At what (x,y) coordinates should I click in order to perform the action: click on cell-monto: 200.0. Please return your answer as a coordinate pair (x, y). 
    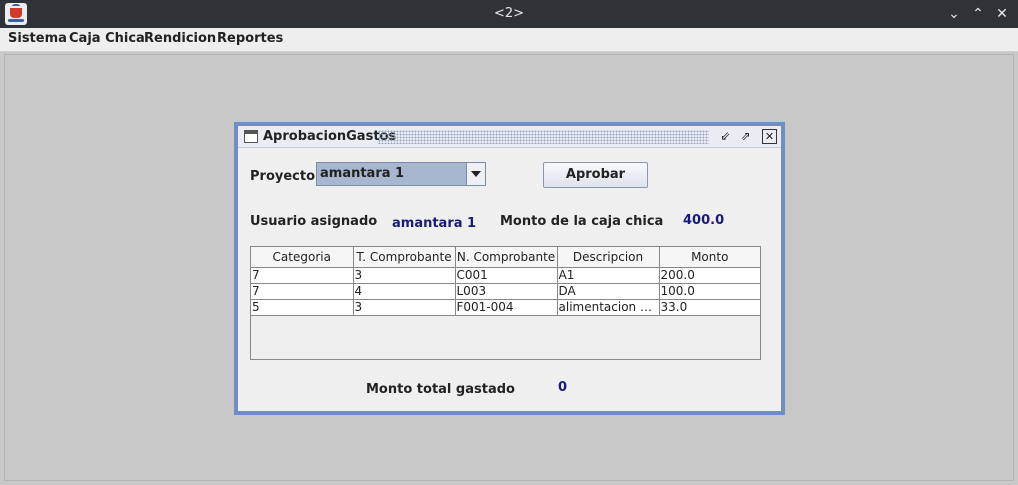
    Looking at the image, I should click on (709, 275).